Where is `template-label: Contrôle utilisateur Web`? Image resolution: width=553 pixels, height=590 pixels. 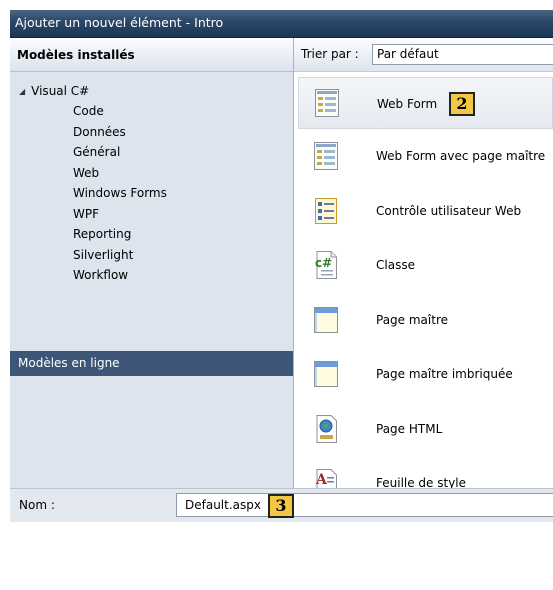
template-label: Contrôle utilisateur Web is located at coordinates (449, 211).